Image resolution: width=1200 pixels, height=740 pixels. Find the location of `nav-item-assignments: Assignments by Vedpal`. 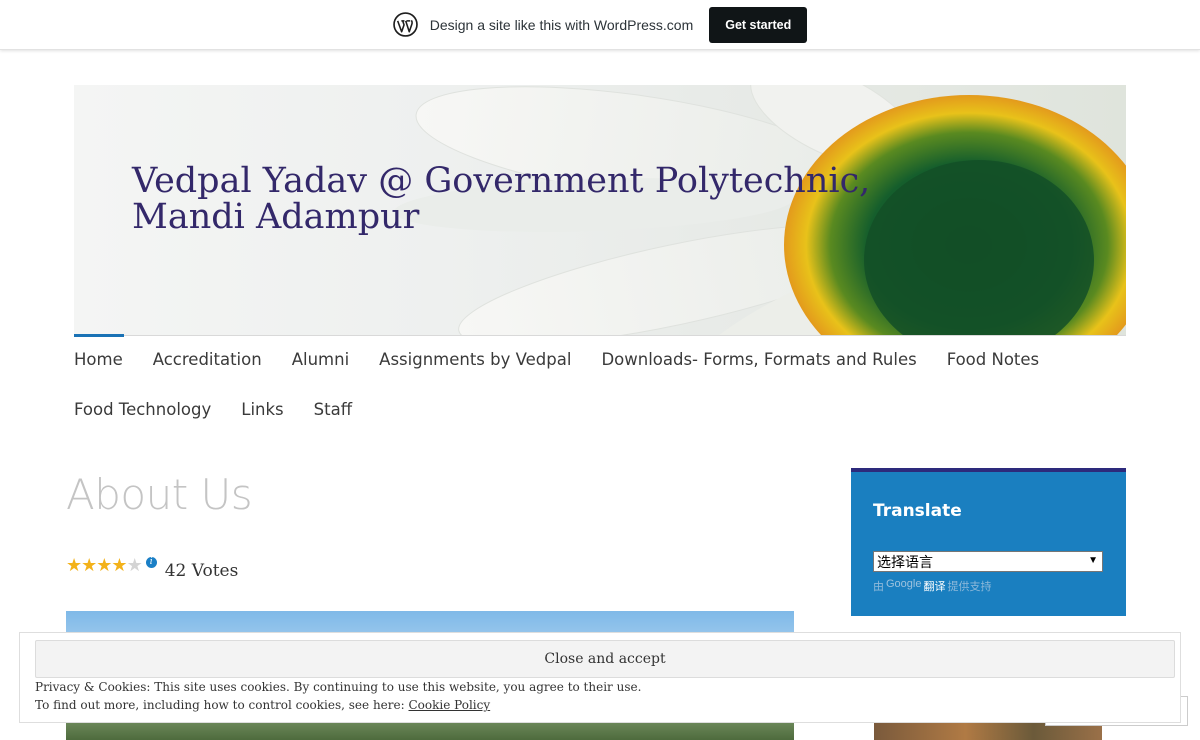

nav-item-assignments: Assignments by Vedpal is located at coordinates (475, 359).